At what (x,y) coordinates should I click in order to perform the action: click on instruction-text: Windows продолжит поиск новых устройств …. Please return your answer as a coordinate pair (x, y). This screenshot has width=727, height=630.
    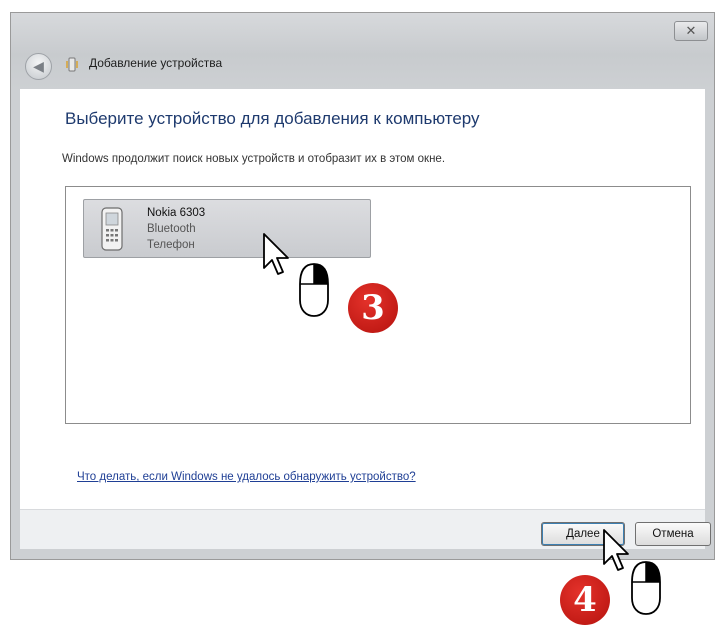
    Looking at the image, I should click on (254, 159).